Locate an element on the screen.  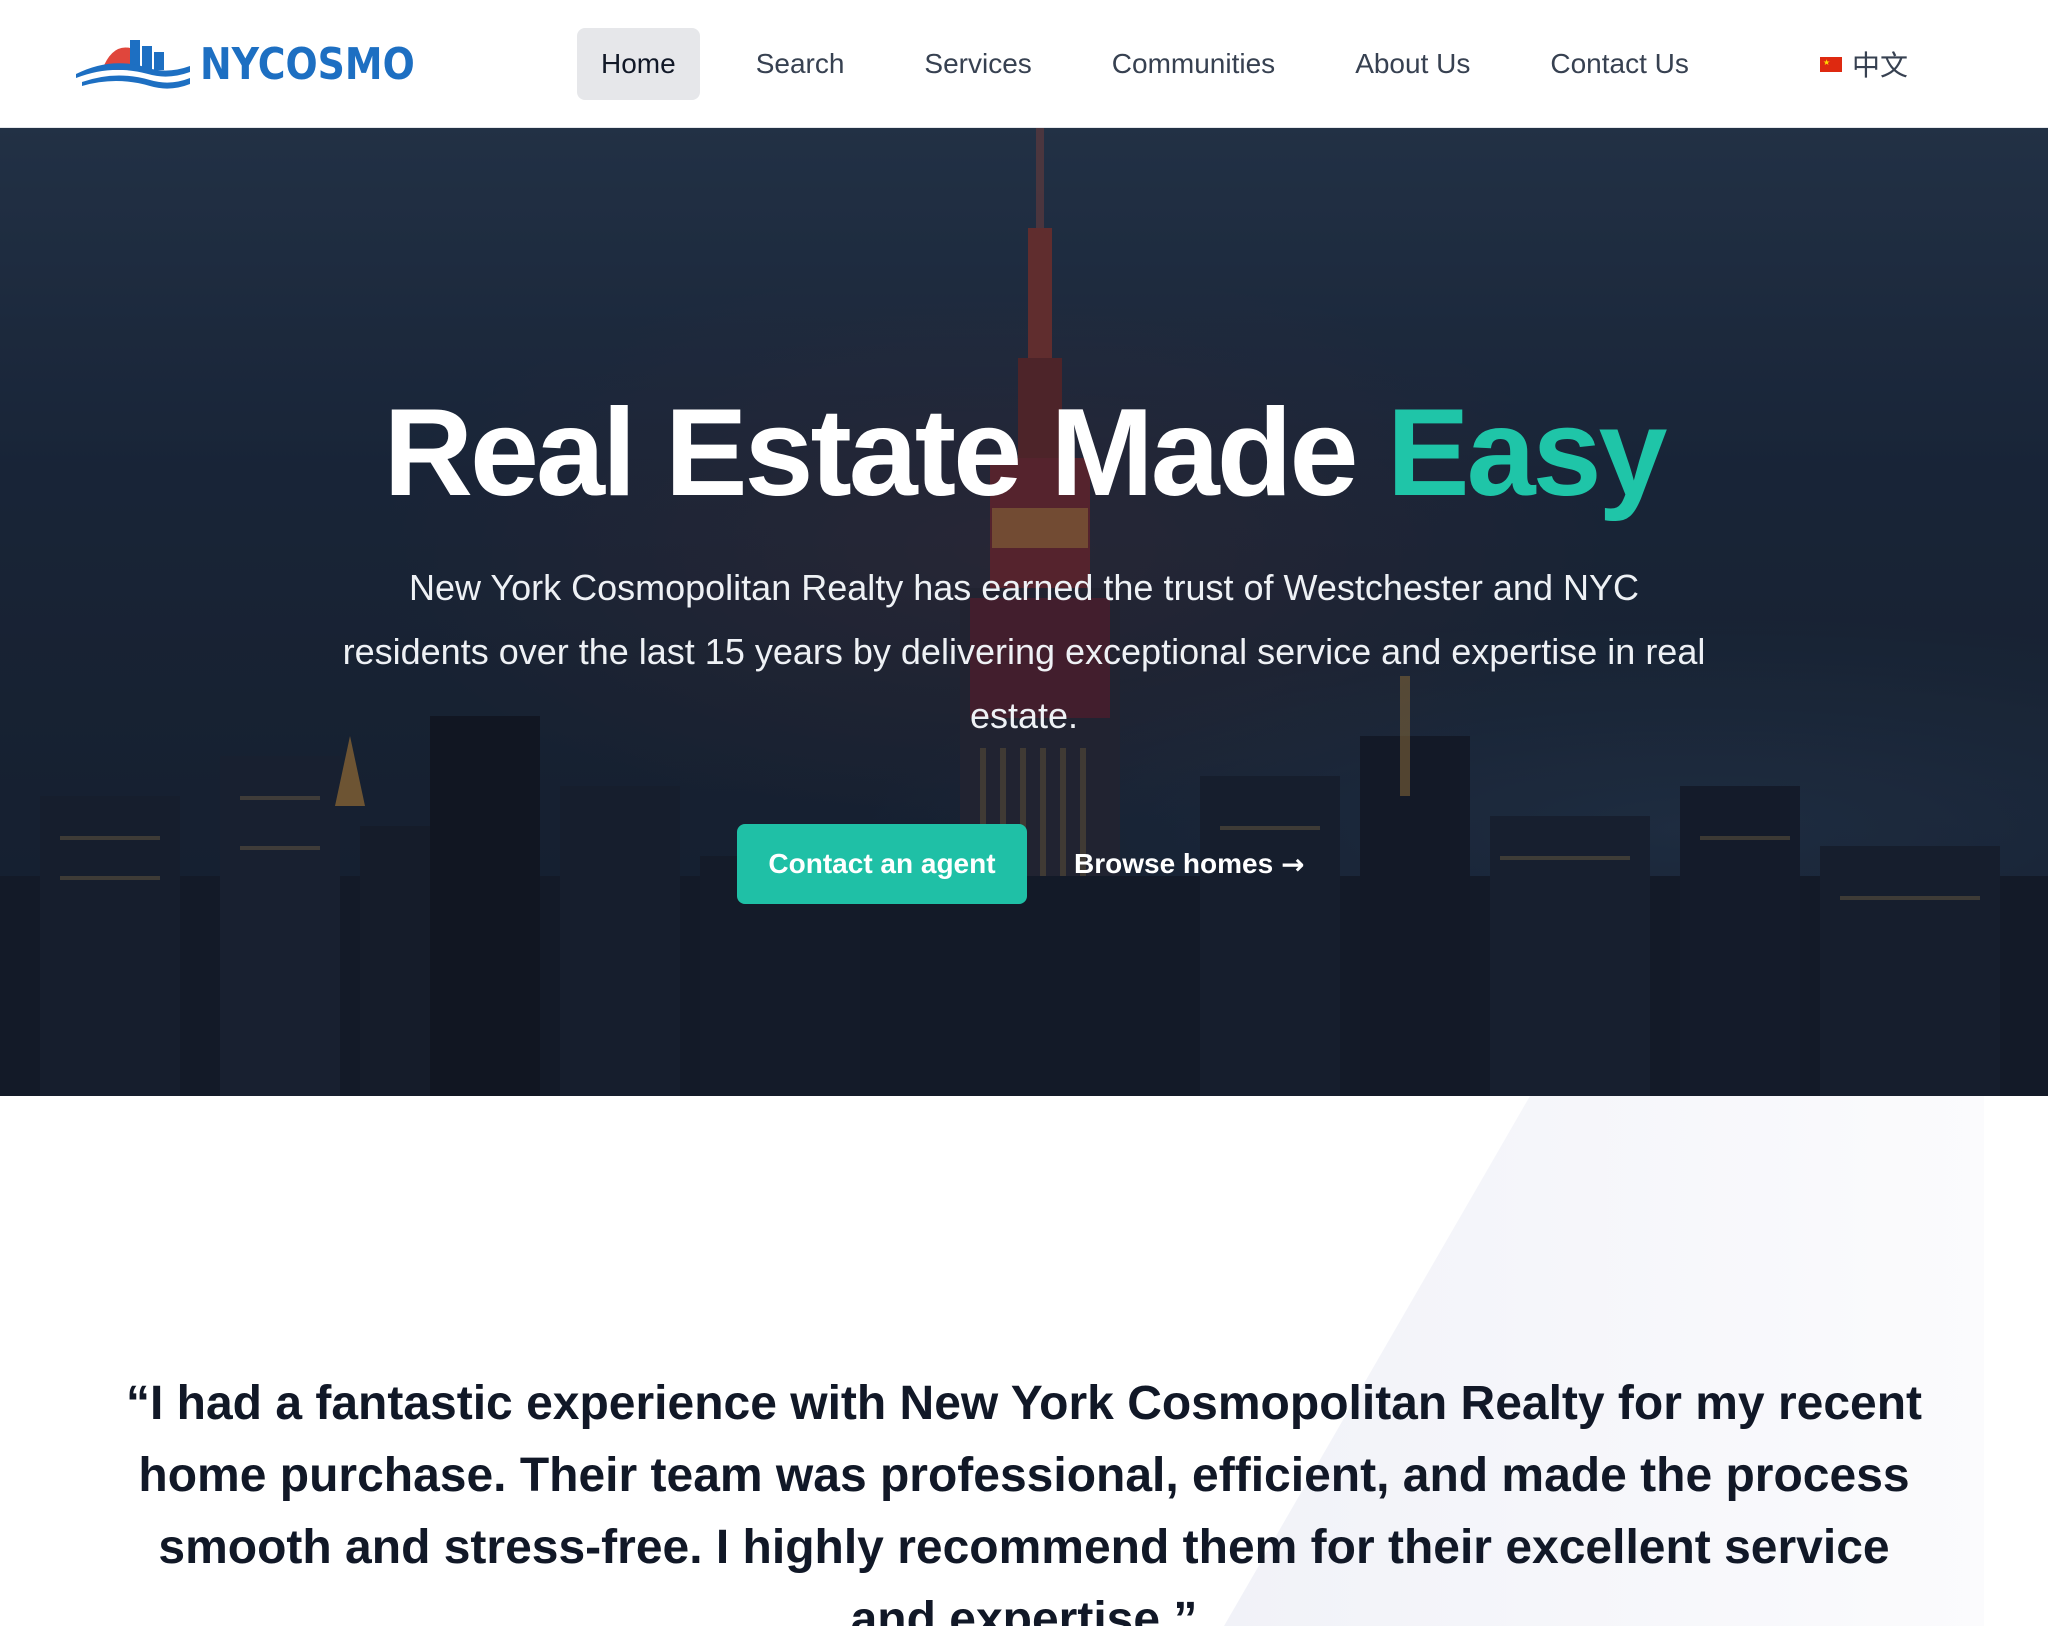
nav-search: Search is located at coordinates (800, 64).